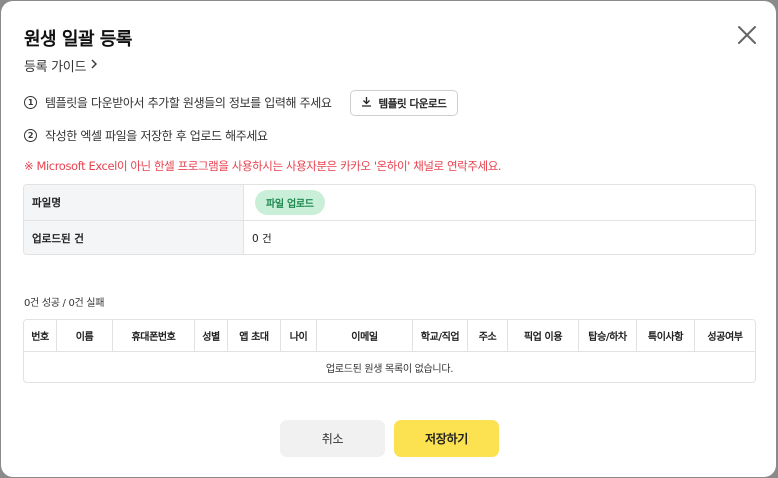 This screenshot has height=478, width=778. What do you see at coordinates (55, 67) in the screenshot?
I see `guide-label: 등록 가이드` at bounding box center [55, 67].